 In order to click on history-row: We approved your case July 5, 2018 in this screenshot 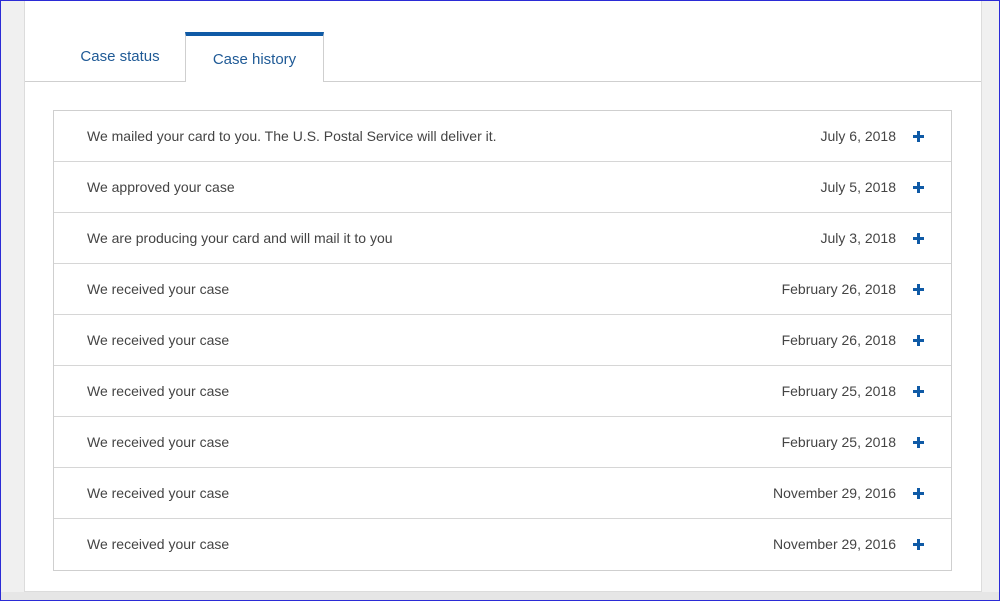, I will do `click(502, 187)`.